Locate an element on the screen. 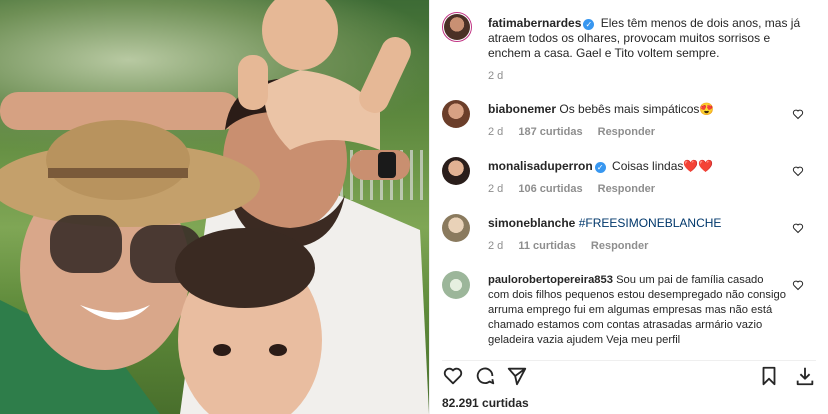  post-likes-count: 82.291 curtidas is located at coordinates (485, 403).